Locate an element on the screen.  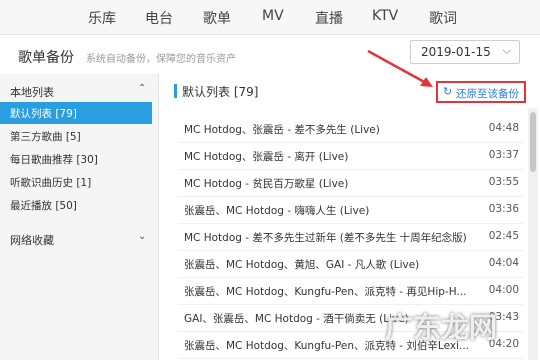
watermark-logo: 广东龙网 is located at coordinates (441, 327).